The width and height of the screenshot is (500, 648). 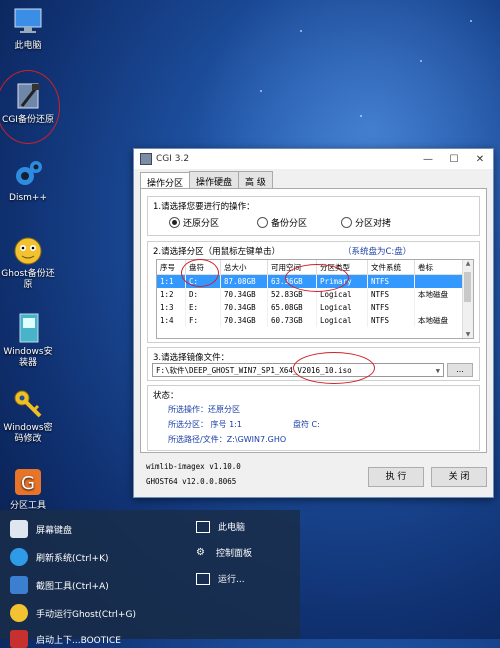 I want to click on table-scrollbar: ▲ ▼, so click(x=467, y=299).